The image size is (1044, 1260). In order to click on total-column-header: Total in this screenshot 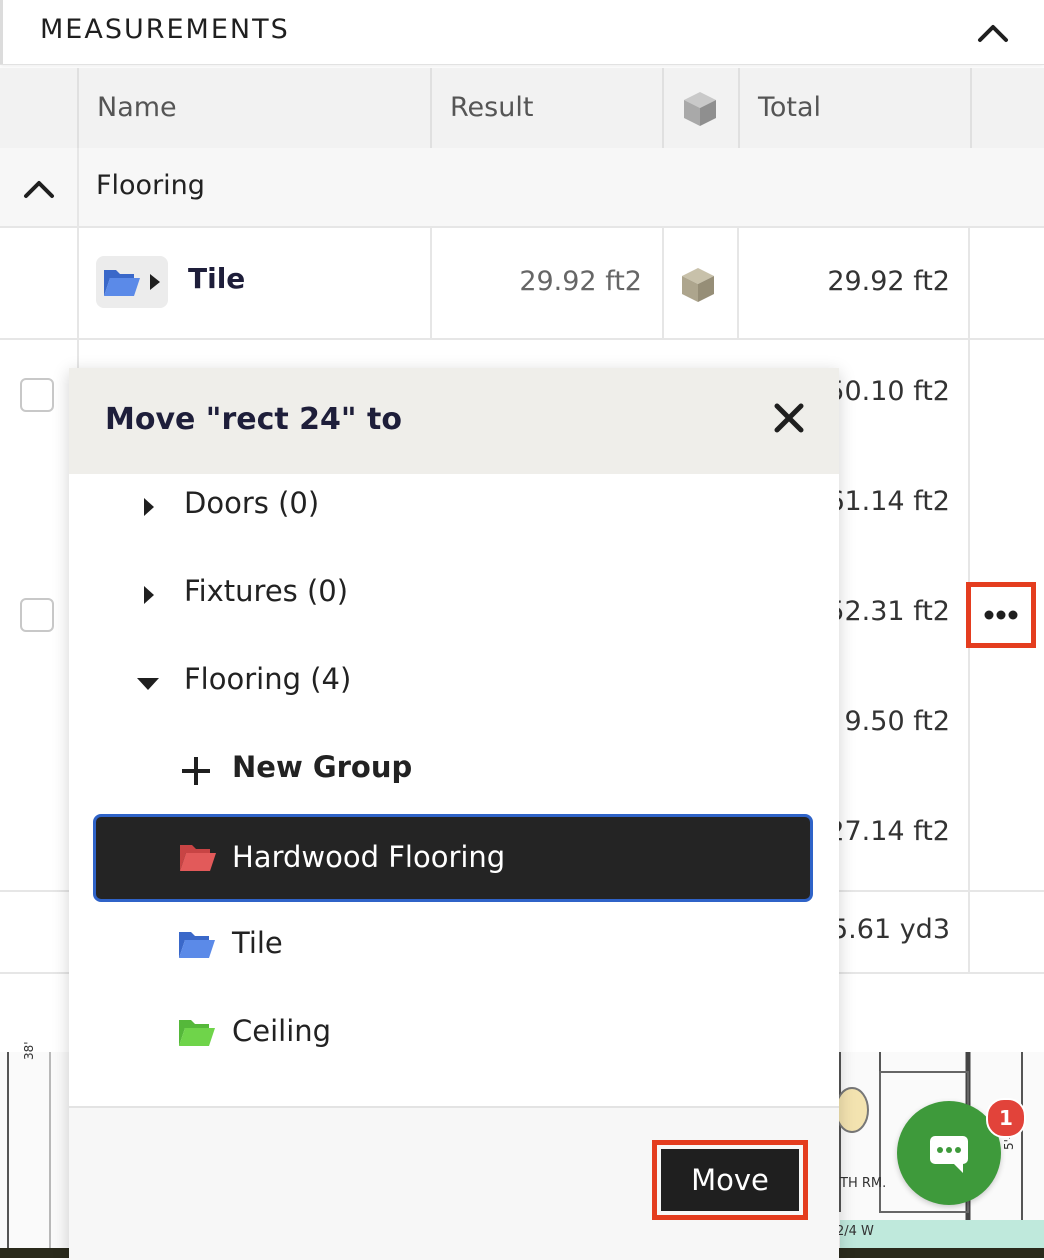, I will do `click(854, 108)`.